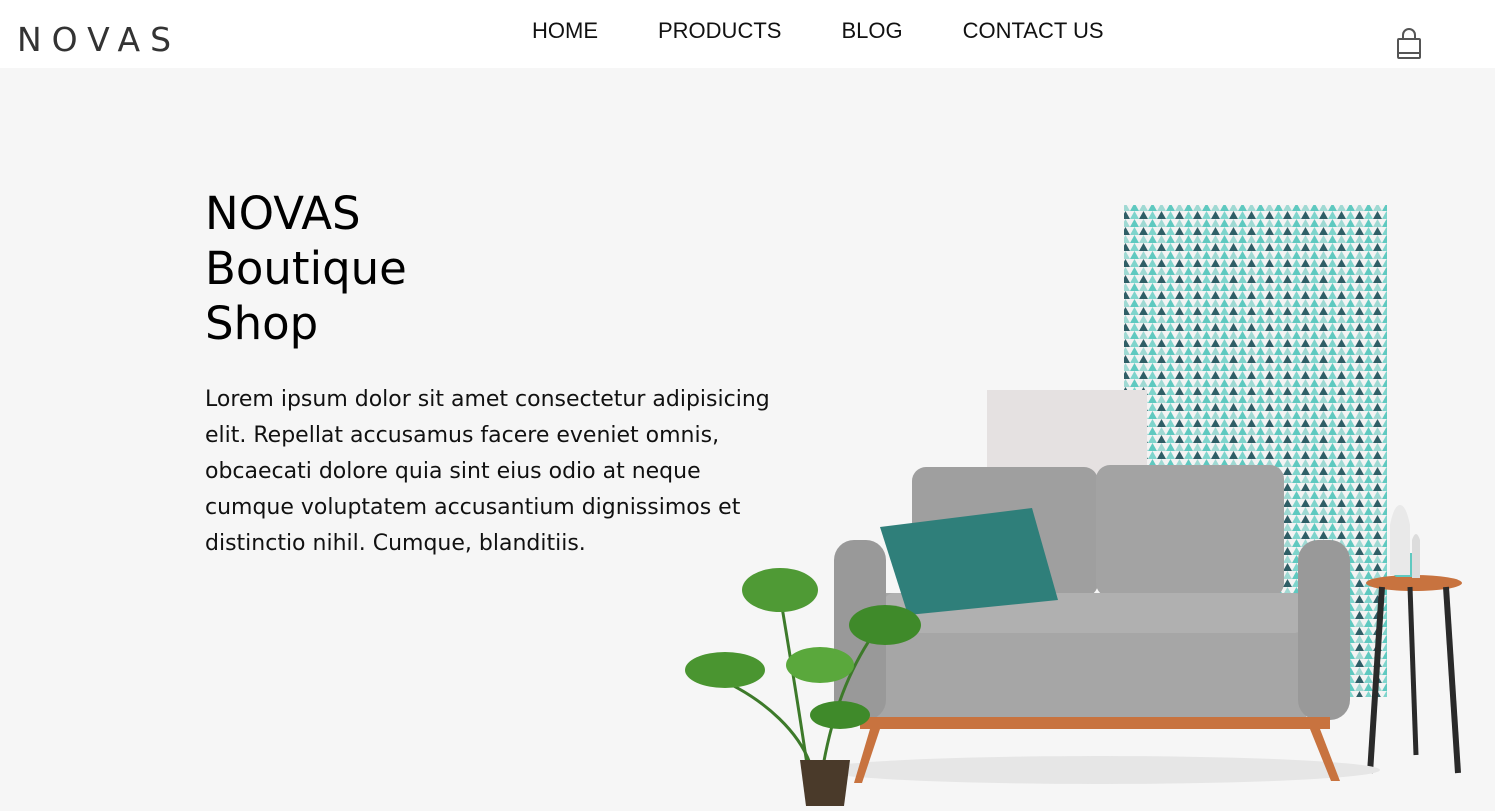 The height and width of the screenshot is (811, 1495). I want to click on hero-title: NOVAS Boutique Shop, so click(405, 268).